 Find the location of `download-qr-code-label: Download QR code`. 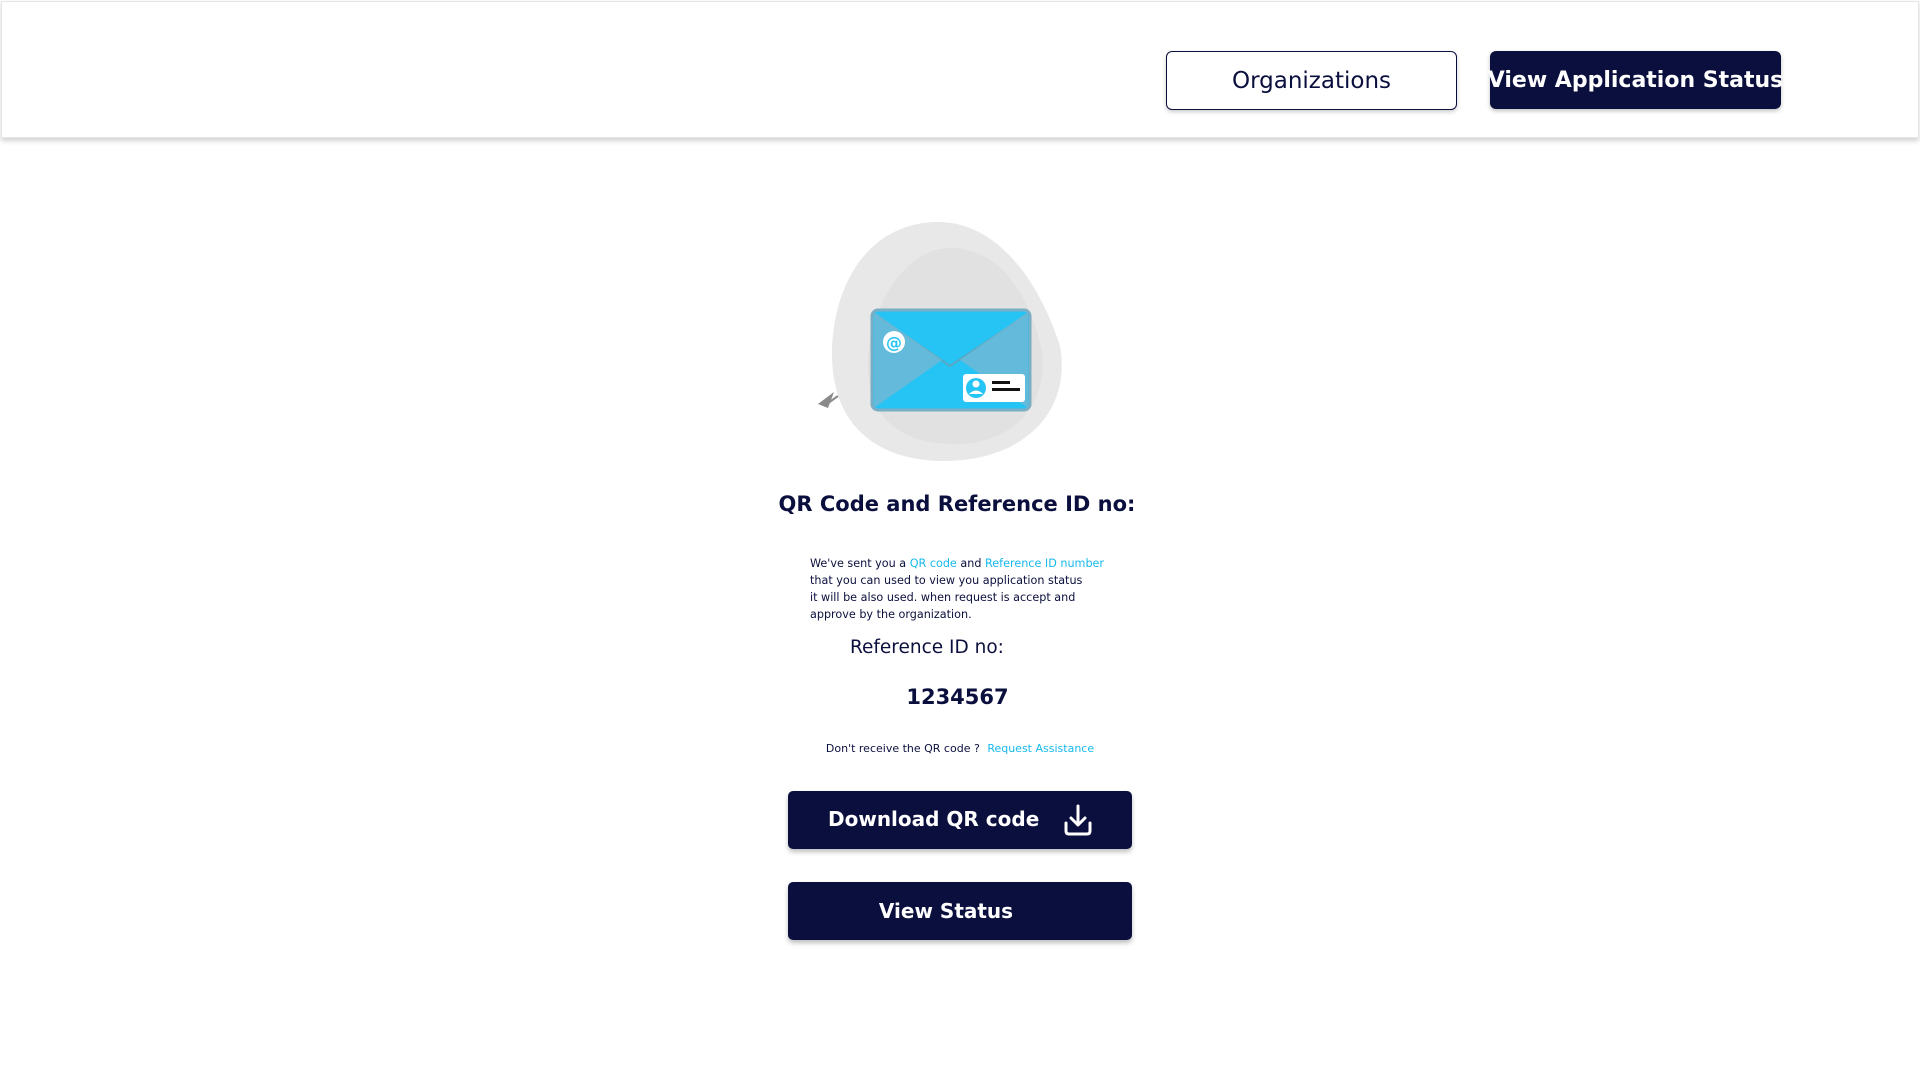

download-qr-code-label: Download QR code is located at coordinates (934, 819).